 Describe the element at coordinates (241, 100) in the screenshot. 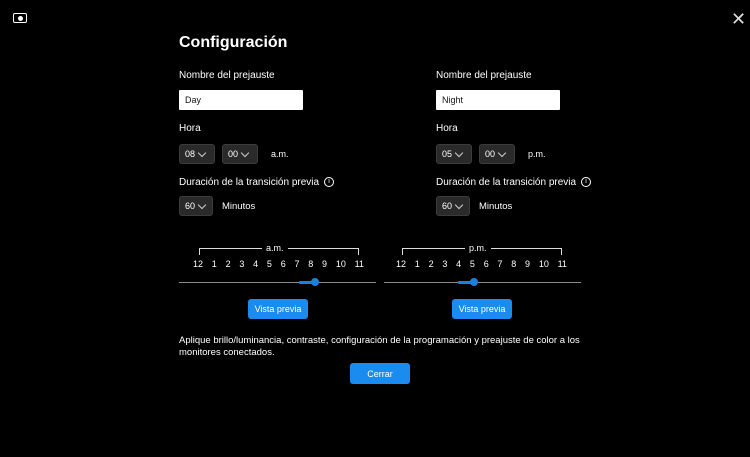

I see `preset-name-input-left` at that location.